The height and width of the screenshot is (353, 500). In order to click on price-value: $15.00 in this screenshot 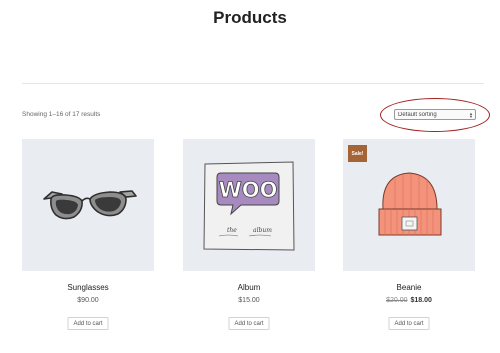, I will do `click(249, 300)`.